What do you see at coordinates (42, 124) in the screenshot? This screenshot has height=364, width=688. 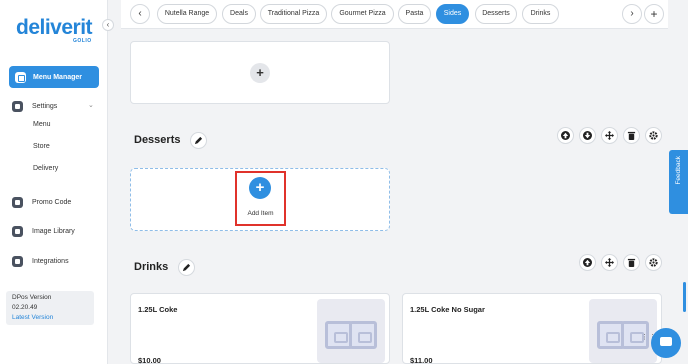 I see `sidebar-subitem-menu: Menu` at bounding box center [42, 124].